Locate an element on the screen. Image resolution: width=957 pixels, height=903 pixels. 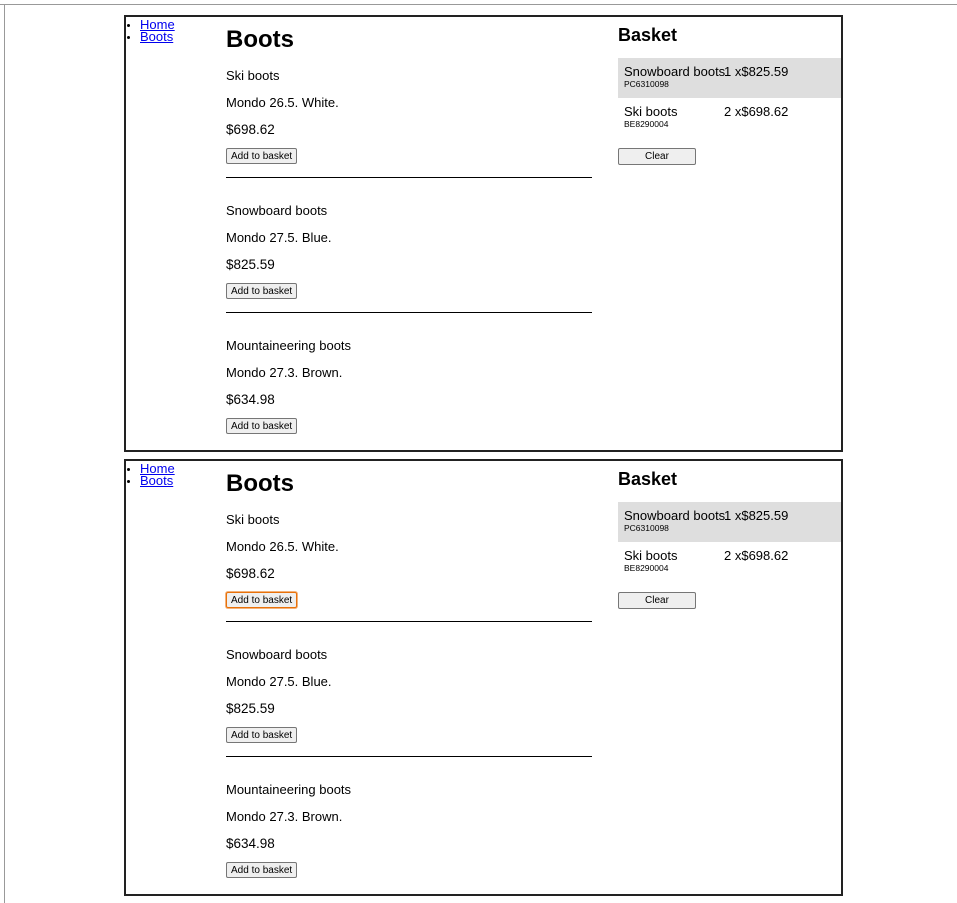
page-edge-left is located at coordinates (4, 453).